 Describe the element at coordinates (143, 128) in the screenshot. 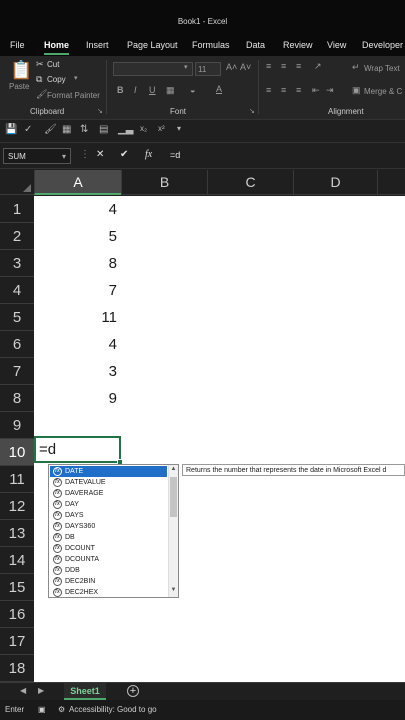

I see `subscript-icon: x₂` at that location.